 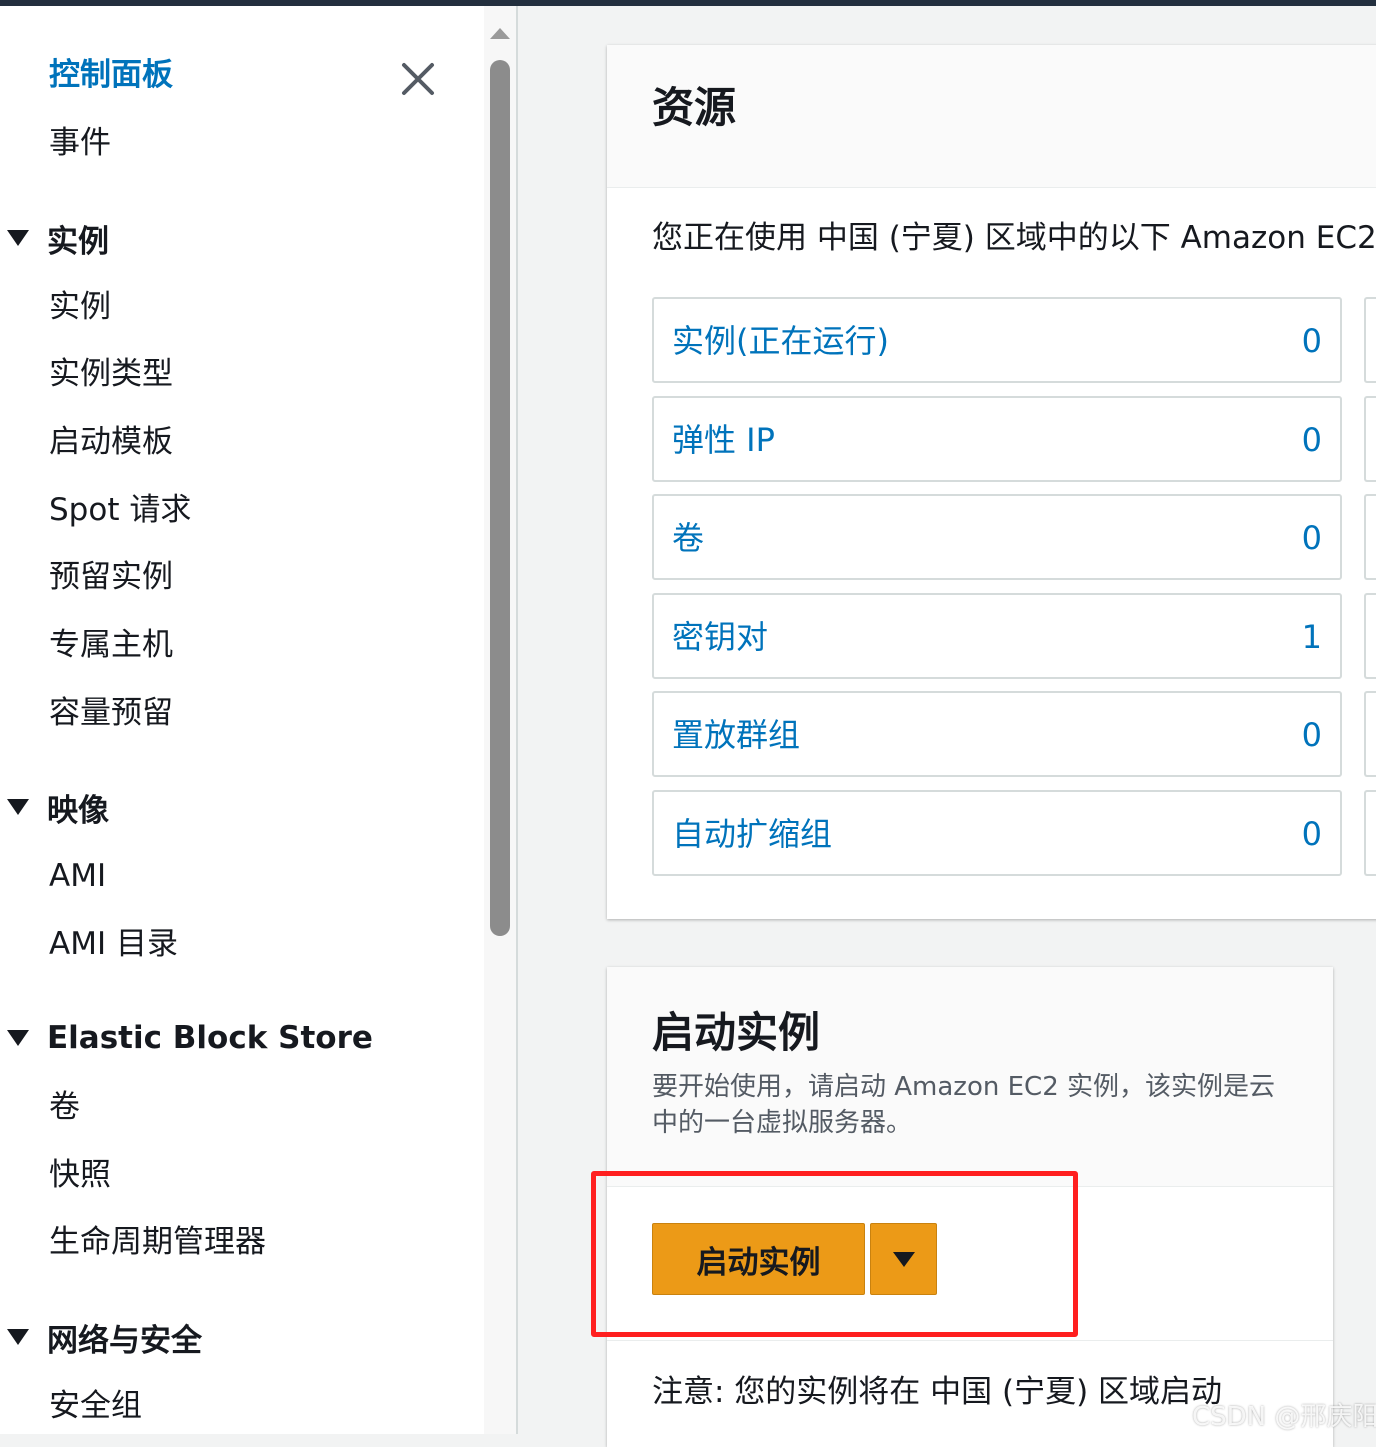 What do you see at coordinates (157, 1242) in the screenshot?
I see `sidebar-item-lifecycle-manager: 生命周期管理器` at bounding box center [157, 1242].